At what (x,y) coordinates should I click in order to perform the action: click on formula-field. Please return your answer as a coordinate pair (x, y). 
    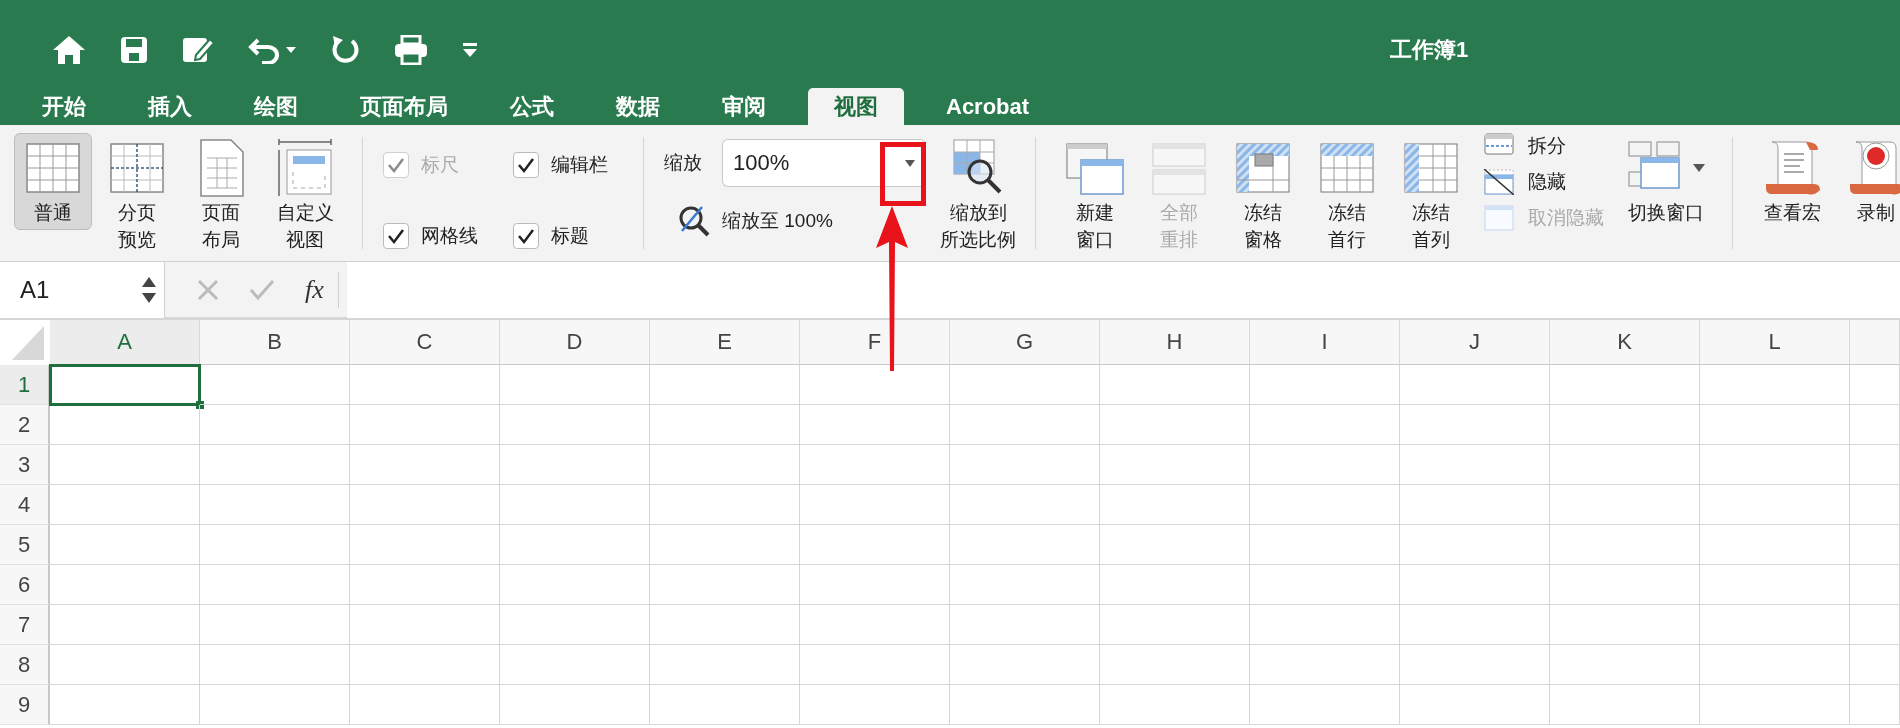
    Looking at the image, I should click on (1123, 289).